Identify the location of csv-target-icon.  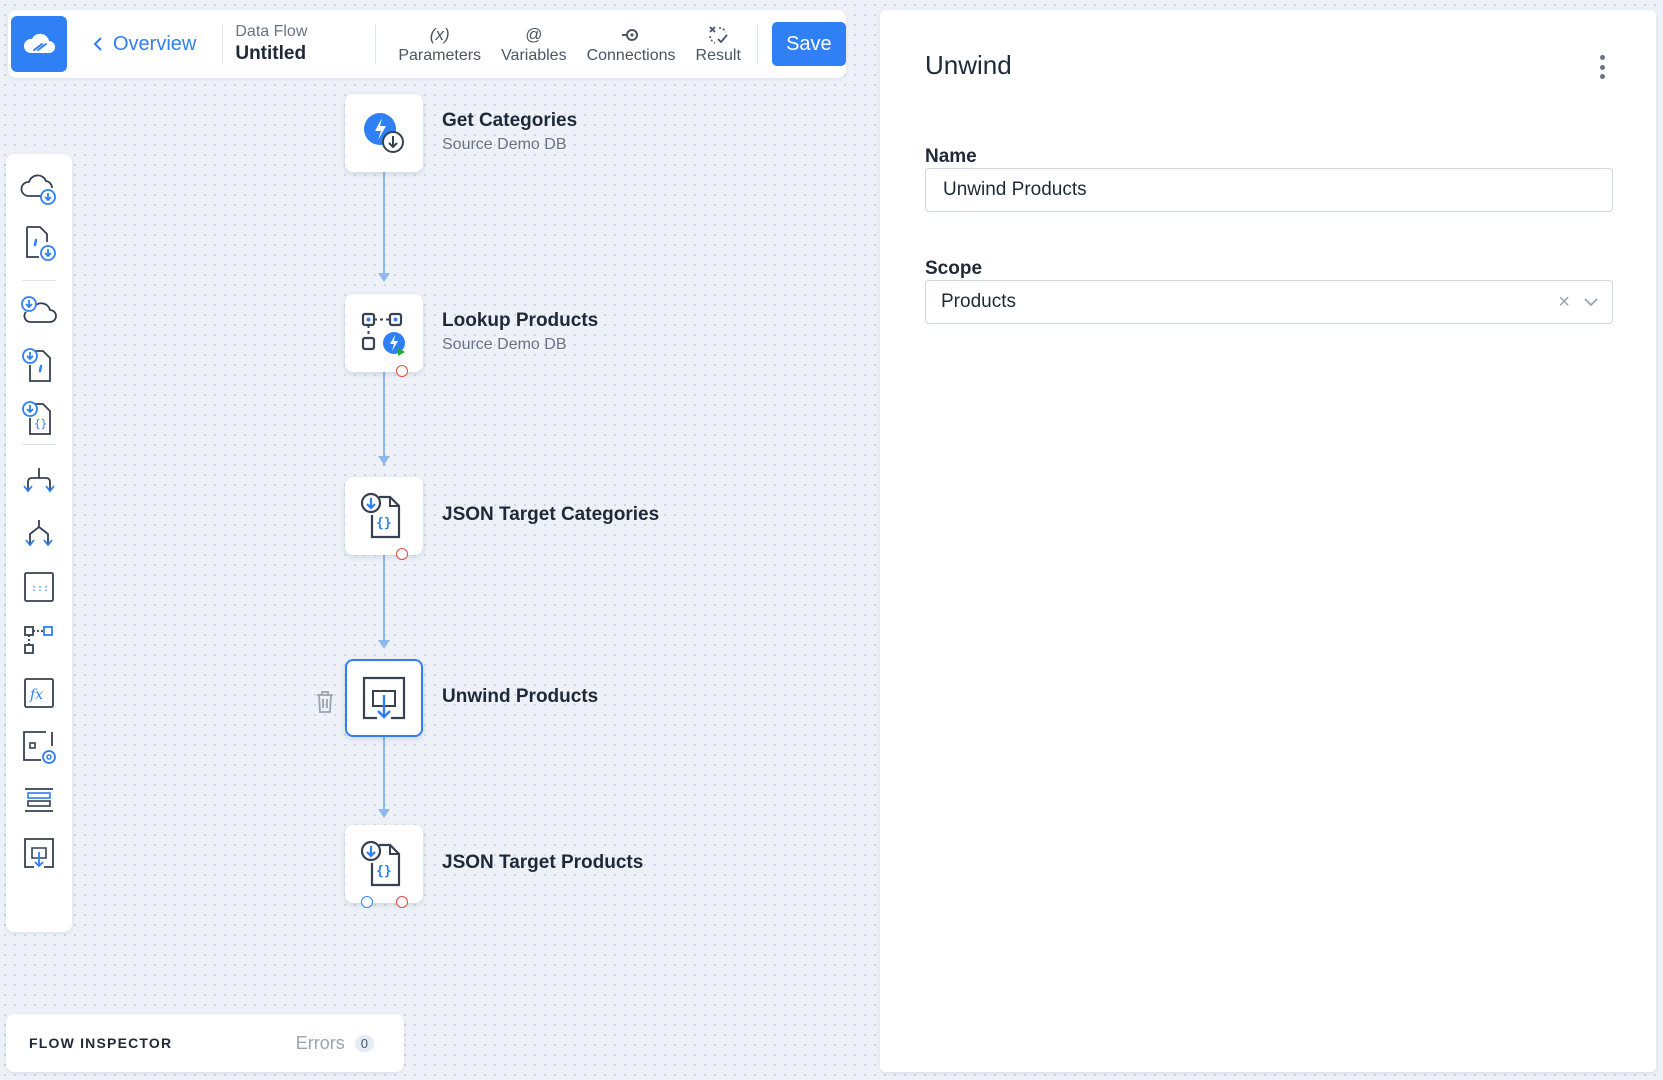
(36, 365).